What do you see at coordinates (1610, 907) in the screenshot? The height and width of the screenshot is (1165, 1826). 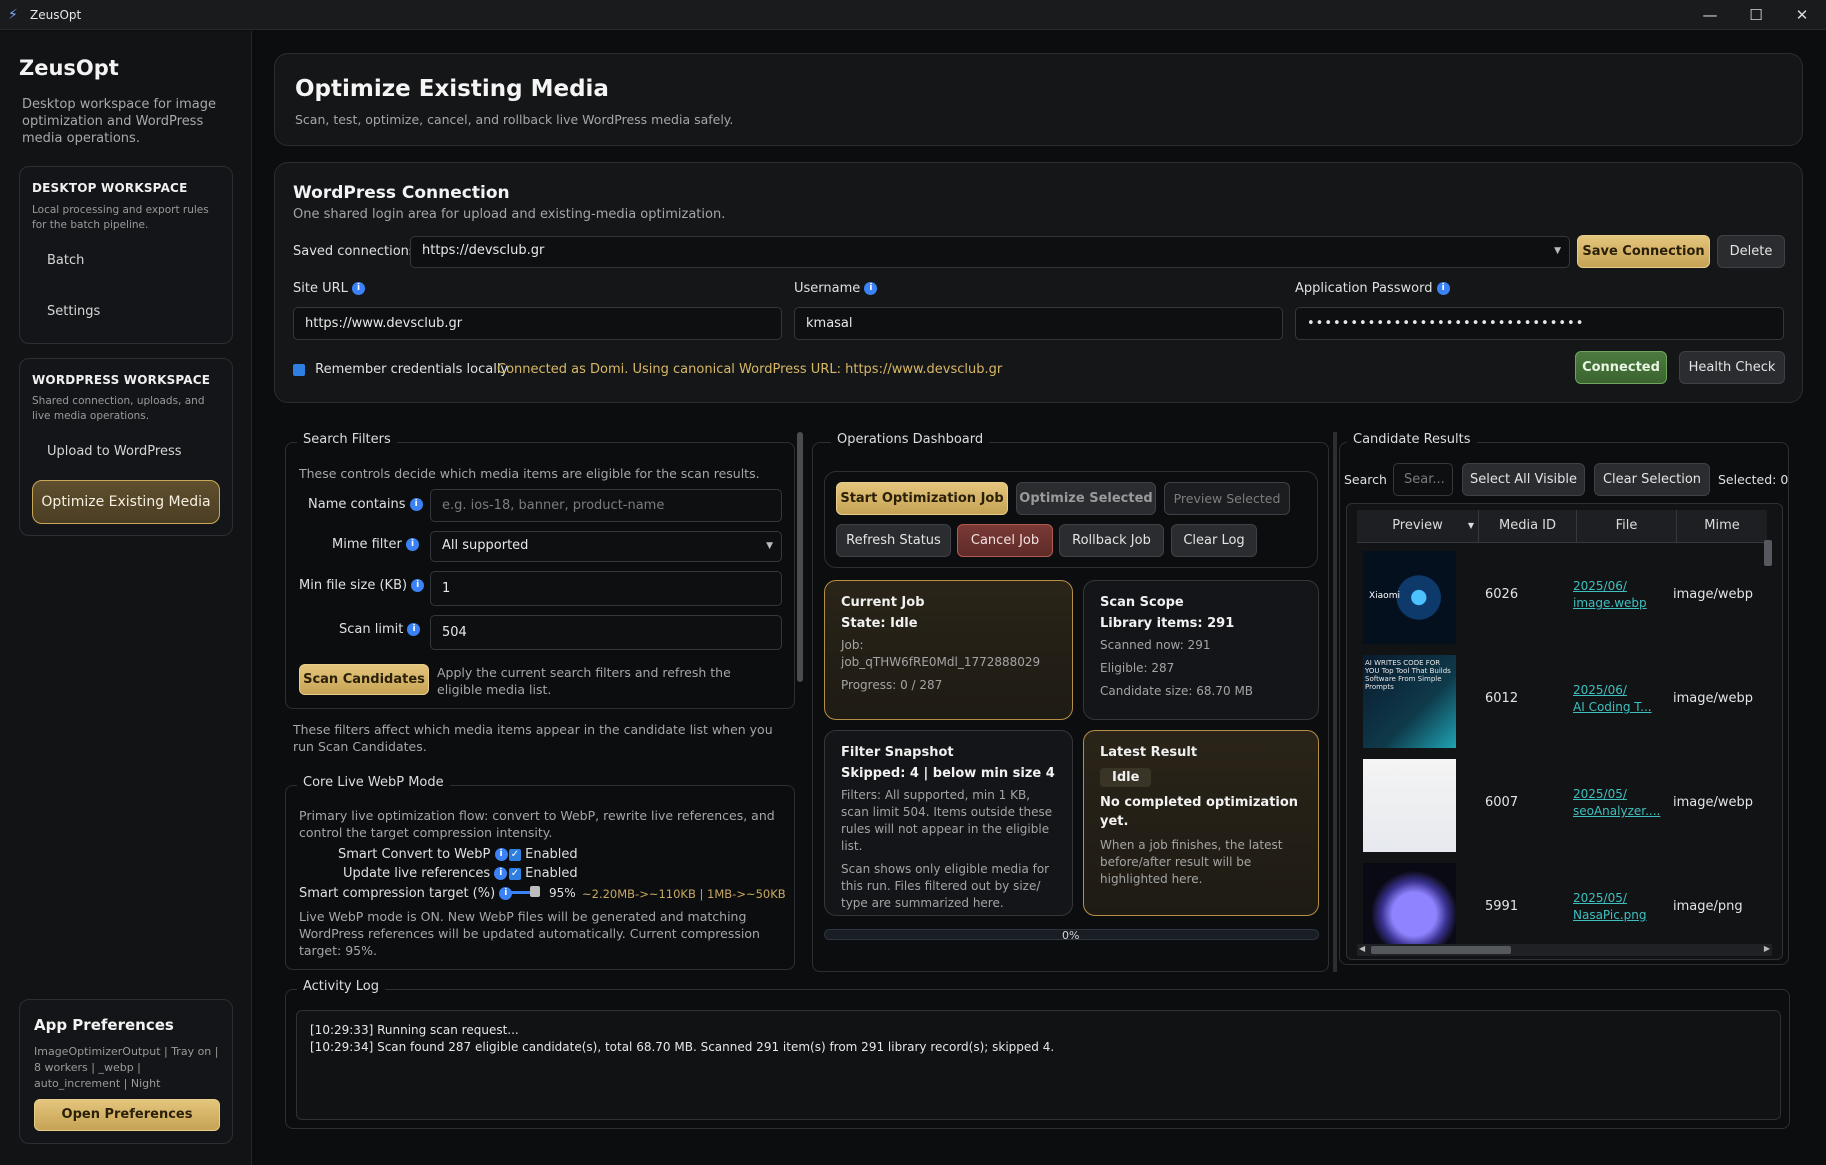 I see `file-link: 2025/05/NasaPic.png` at bounding box center [1610, 907].